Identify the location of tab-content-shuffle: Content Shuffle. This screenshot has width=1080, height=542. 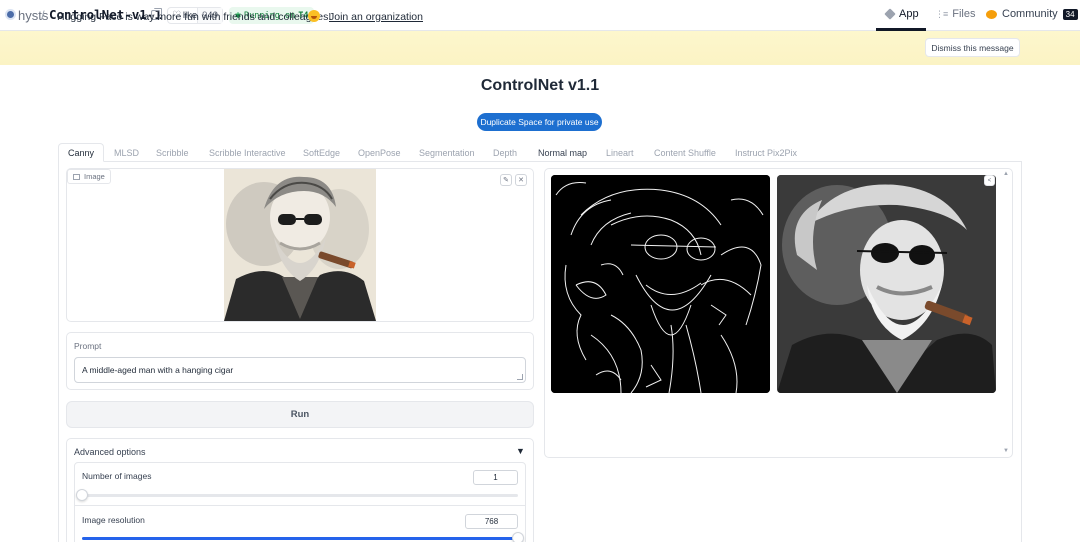
(685, 153).